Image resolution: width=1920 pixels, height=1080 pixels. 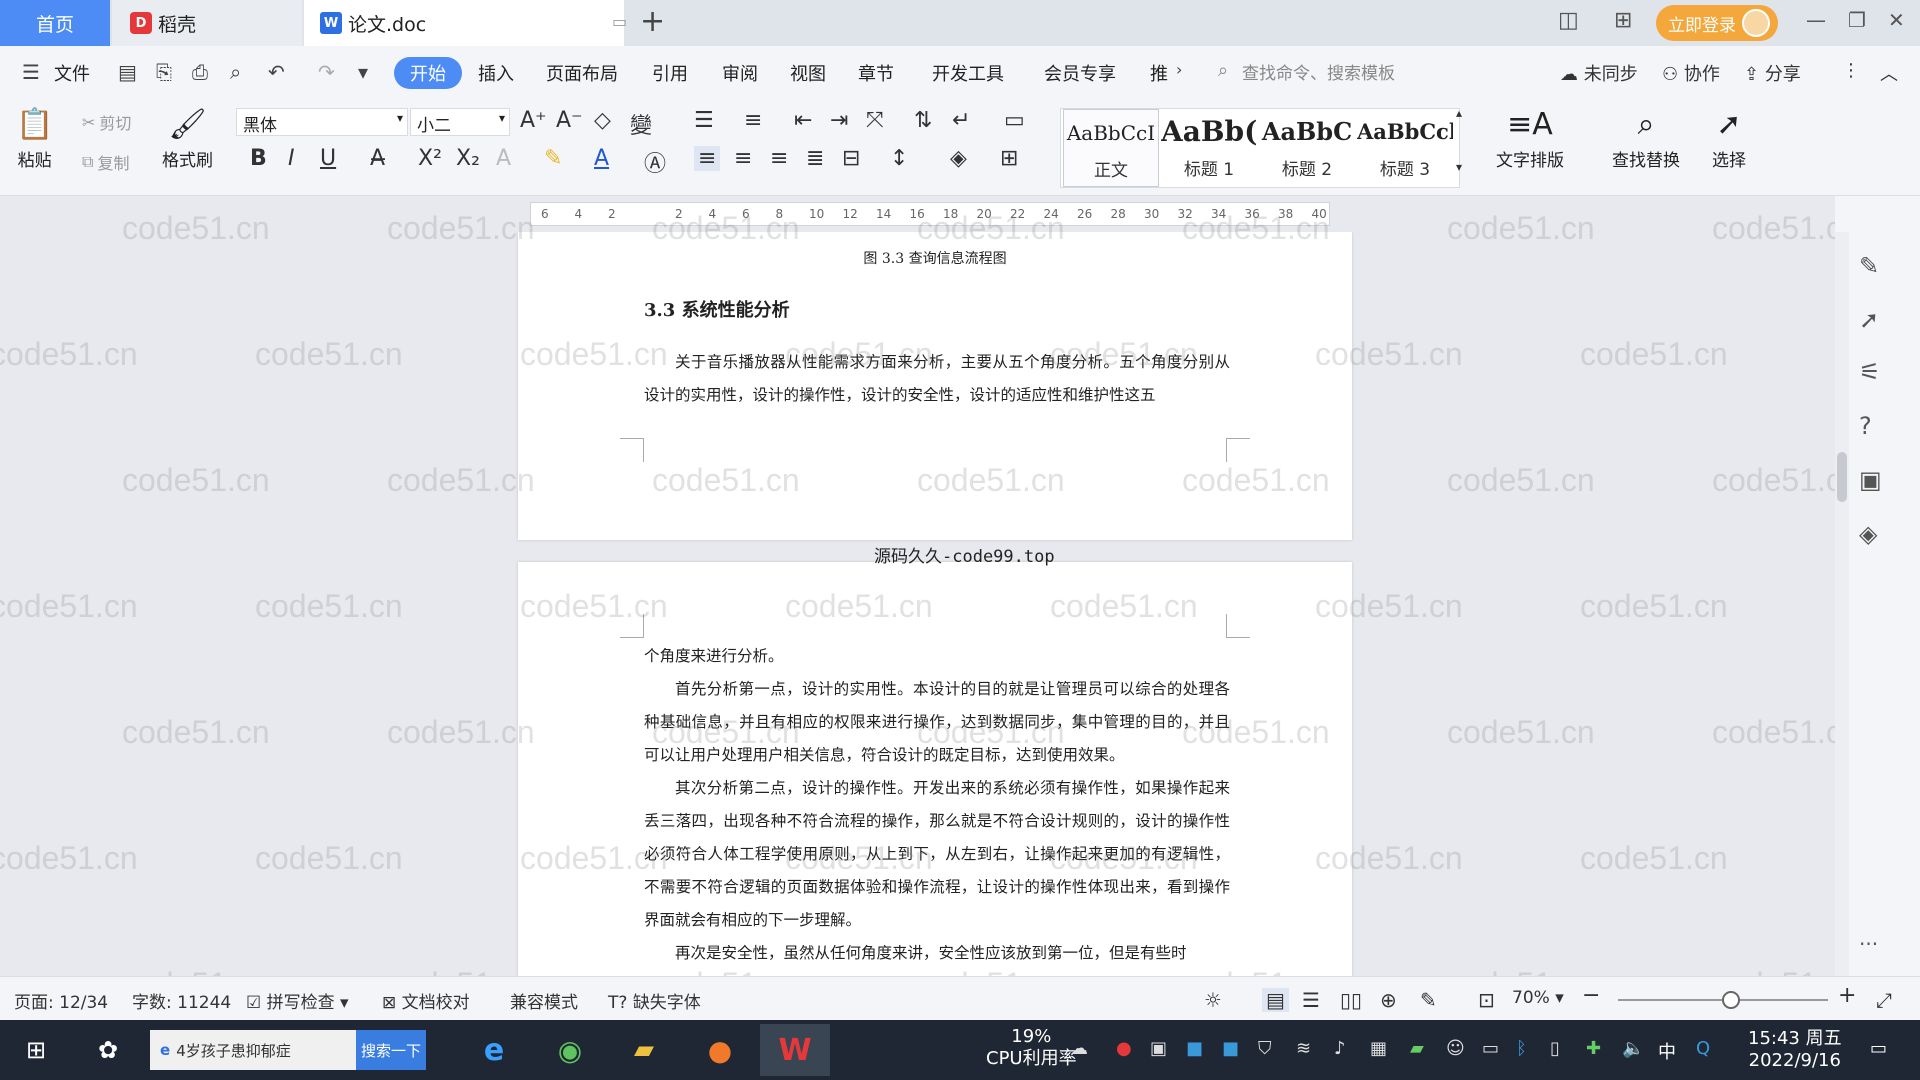 I want to click on superscript-icon: X², so click(x=430, y=158).